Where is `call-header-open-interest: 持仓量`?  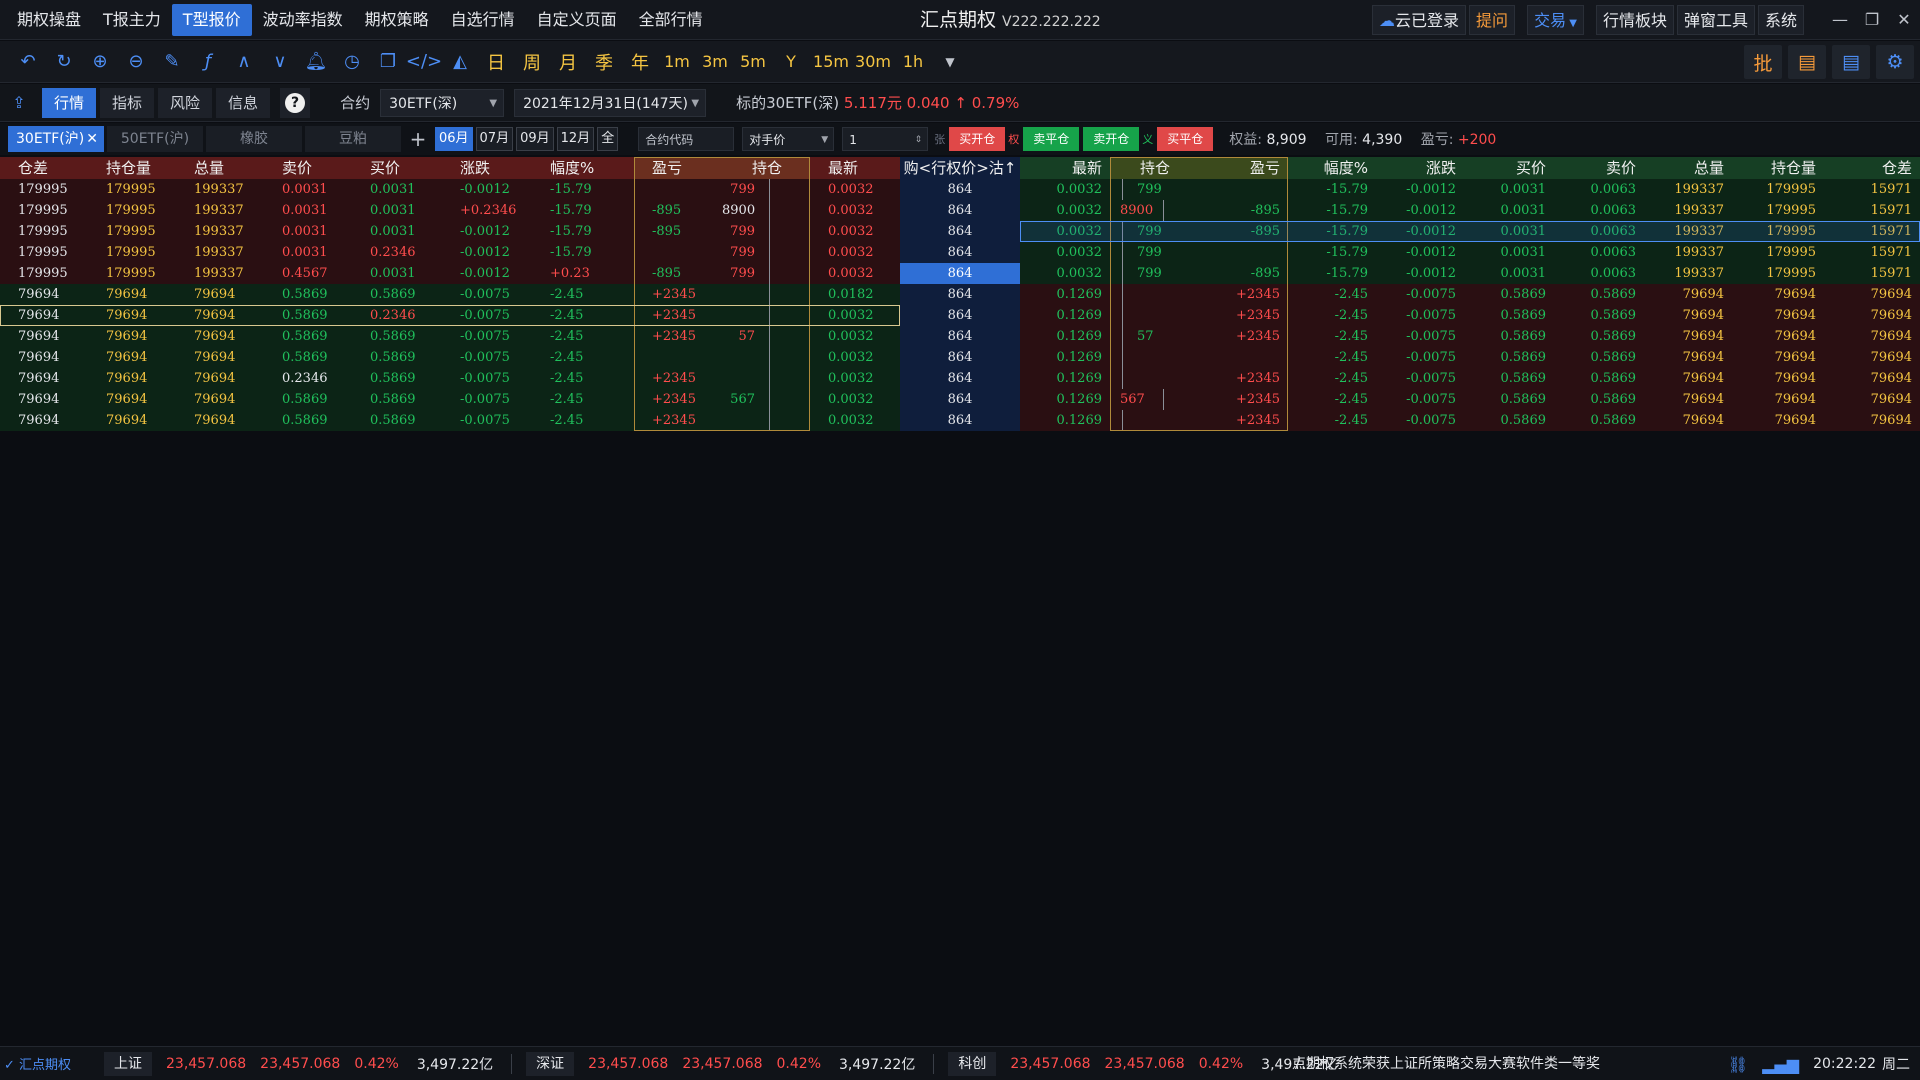 call-header-open-interest: 持仓量 is located at coordinates (132, 168).